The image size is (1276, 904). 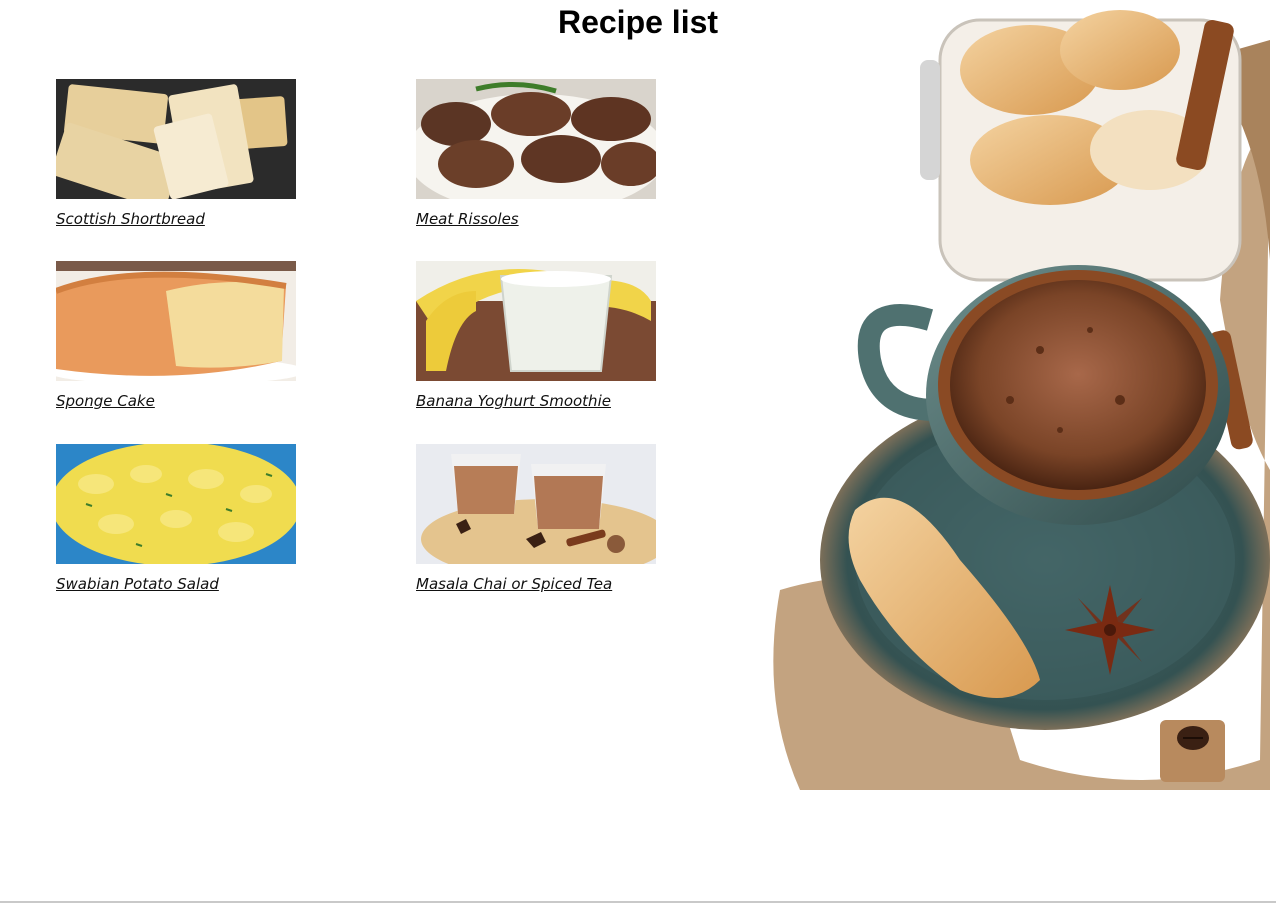 What do you see at coordinates (176, 219) in the screenshot?
I see `recipe-link: Scottish Shortbread` at bounding box center [176, 219].